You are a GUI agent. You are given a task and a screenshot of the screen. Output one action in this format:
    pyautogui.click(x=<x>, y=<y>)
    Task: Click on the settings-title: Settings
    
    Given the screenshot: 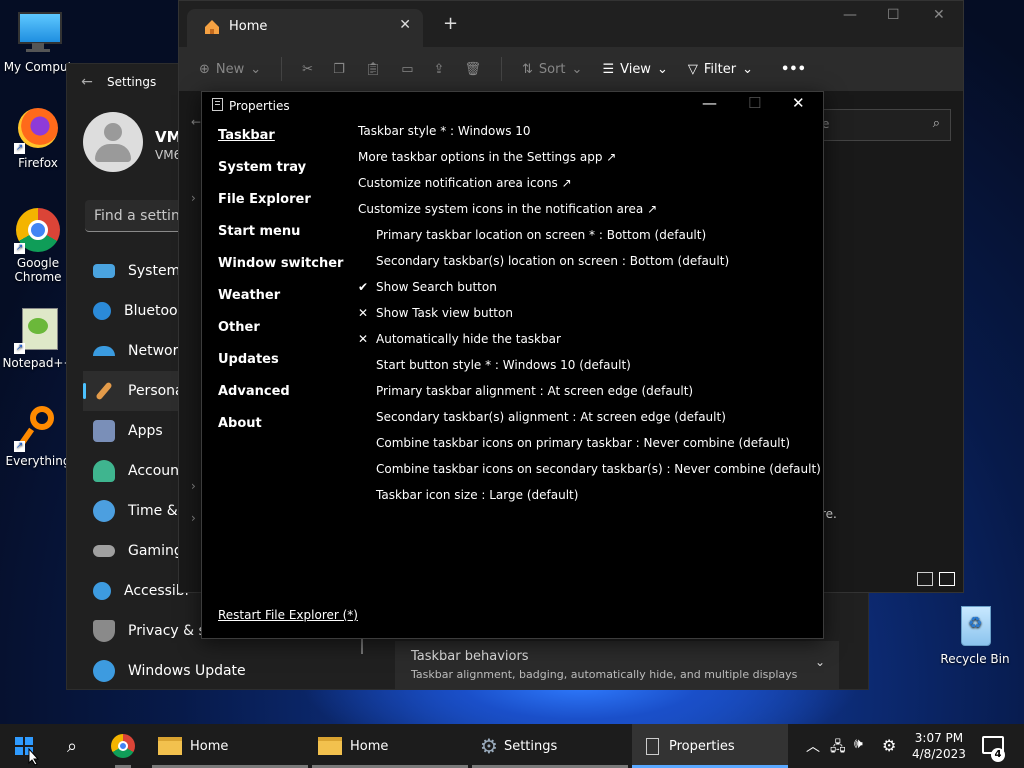 What is the action you would take?
    pyautogui.click(x=132, y=82)
    